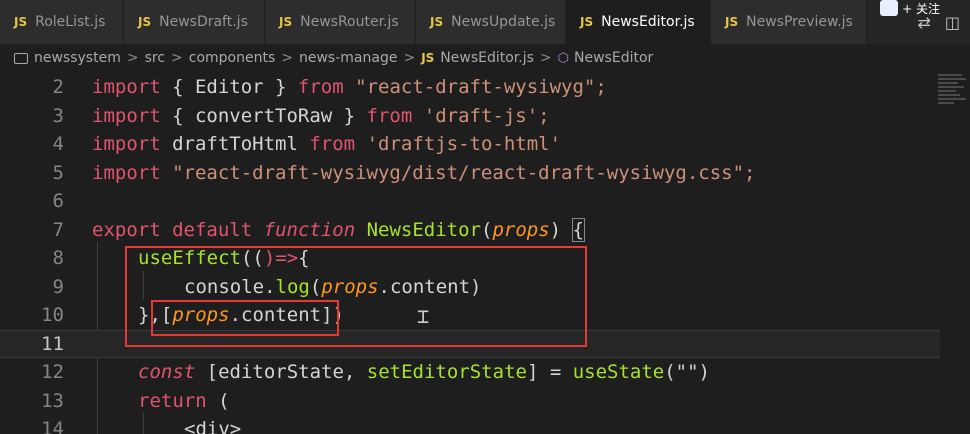 This screenshot has width=970, height=434. I want to click on line-number: 14, so click(52, 426).